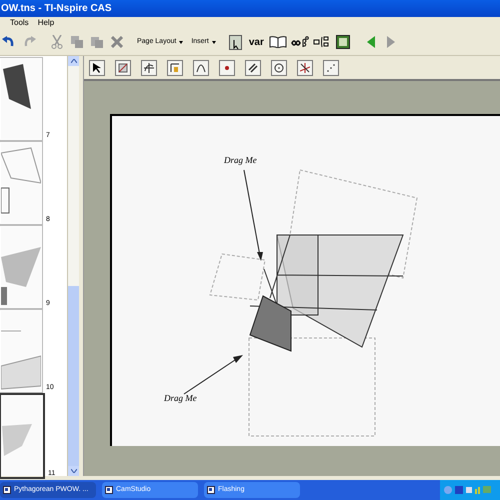  Describe the element at coordinates (469, 490) in the screenshot. I see `tray-icons` at that location.